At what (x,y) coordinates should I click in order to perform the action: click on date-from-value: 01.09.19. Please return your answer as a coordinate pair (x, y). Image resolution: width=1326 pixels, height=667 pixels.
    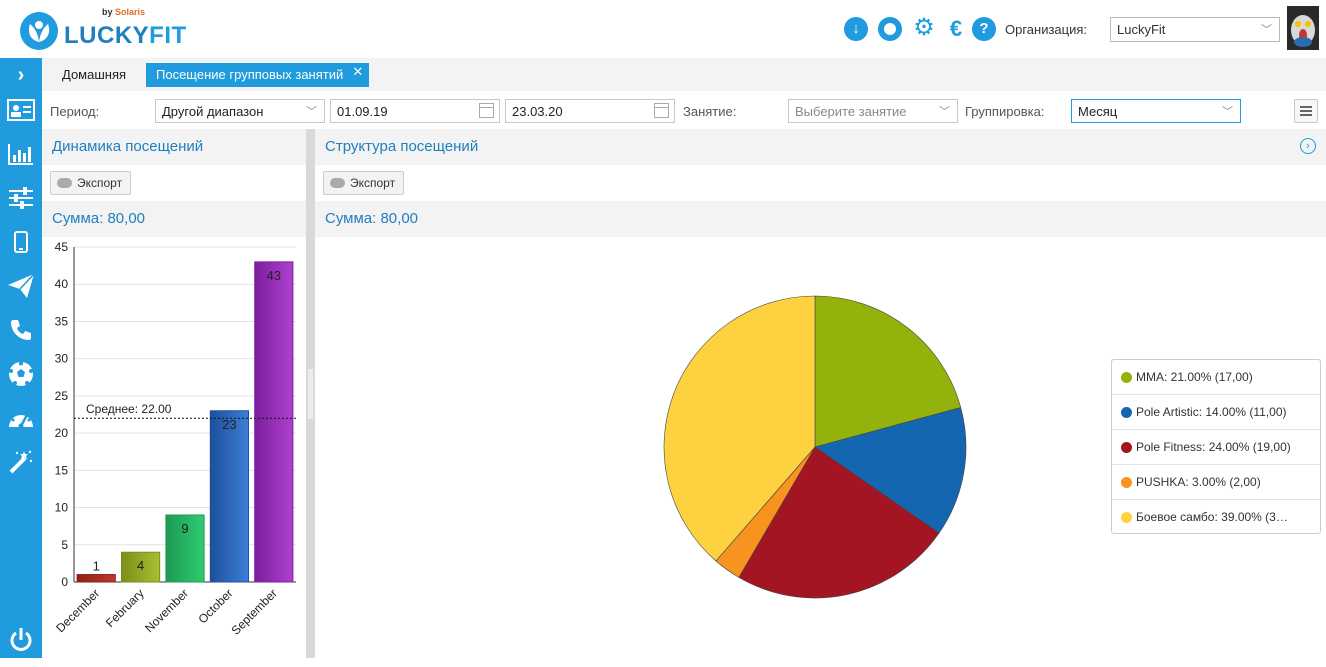
    Looking at the image, I should click on (362, 111).